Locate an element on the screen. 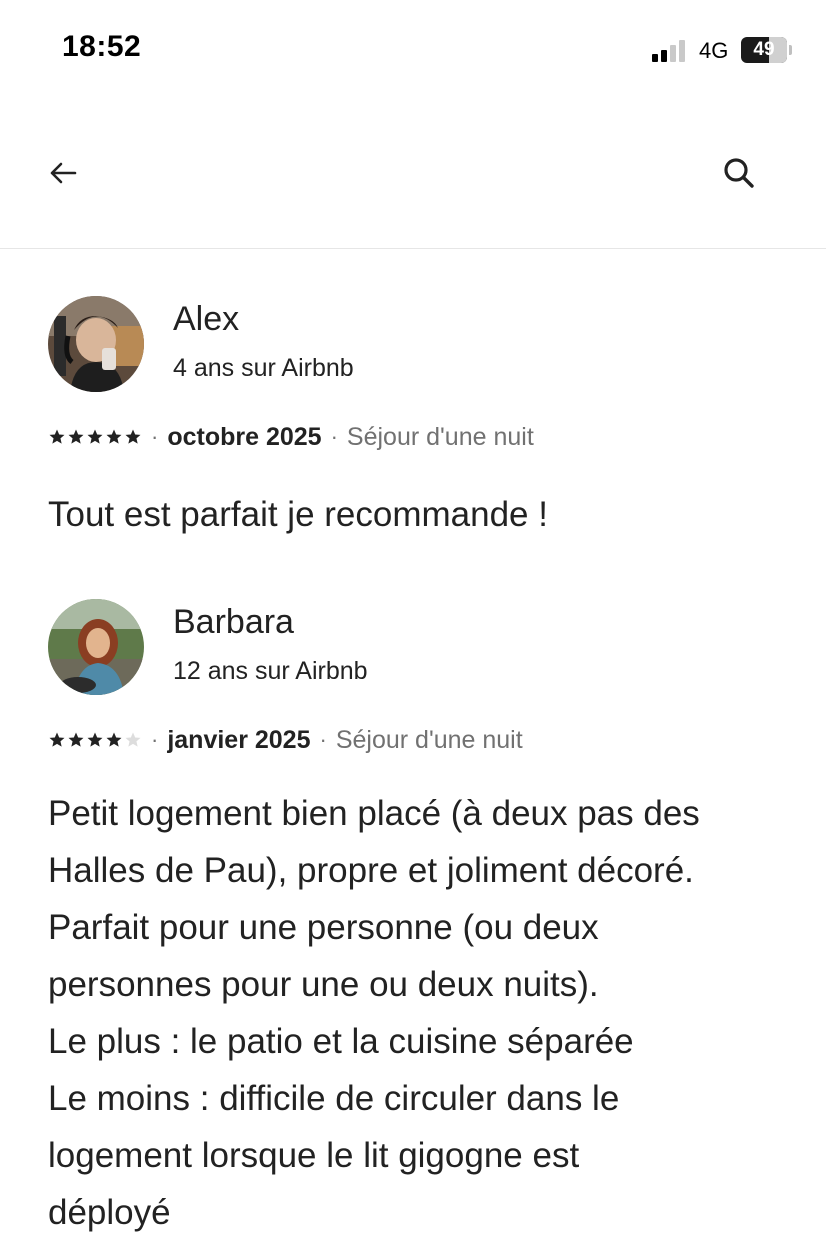 The width and height of the screenshot is (826, 1250). reviewer-name: Barbara is located at coordinates (233, 622).